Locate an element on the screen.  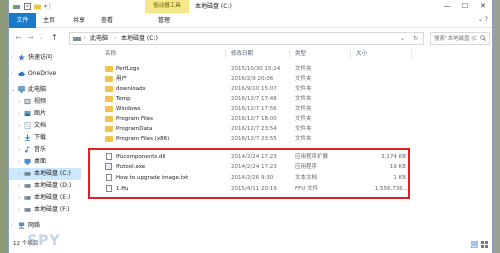
properties-icon is located at coordinates (27, 6).